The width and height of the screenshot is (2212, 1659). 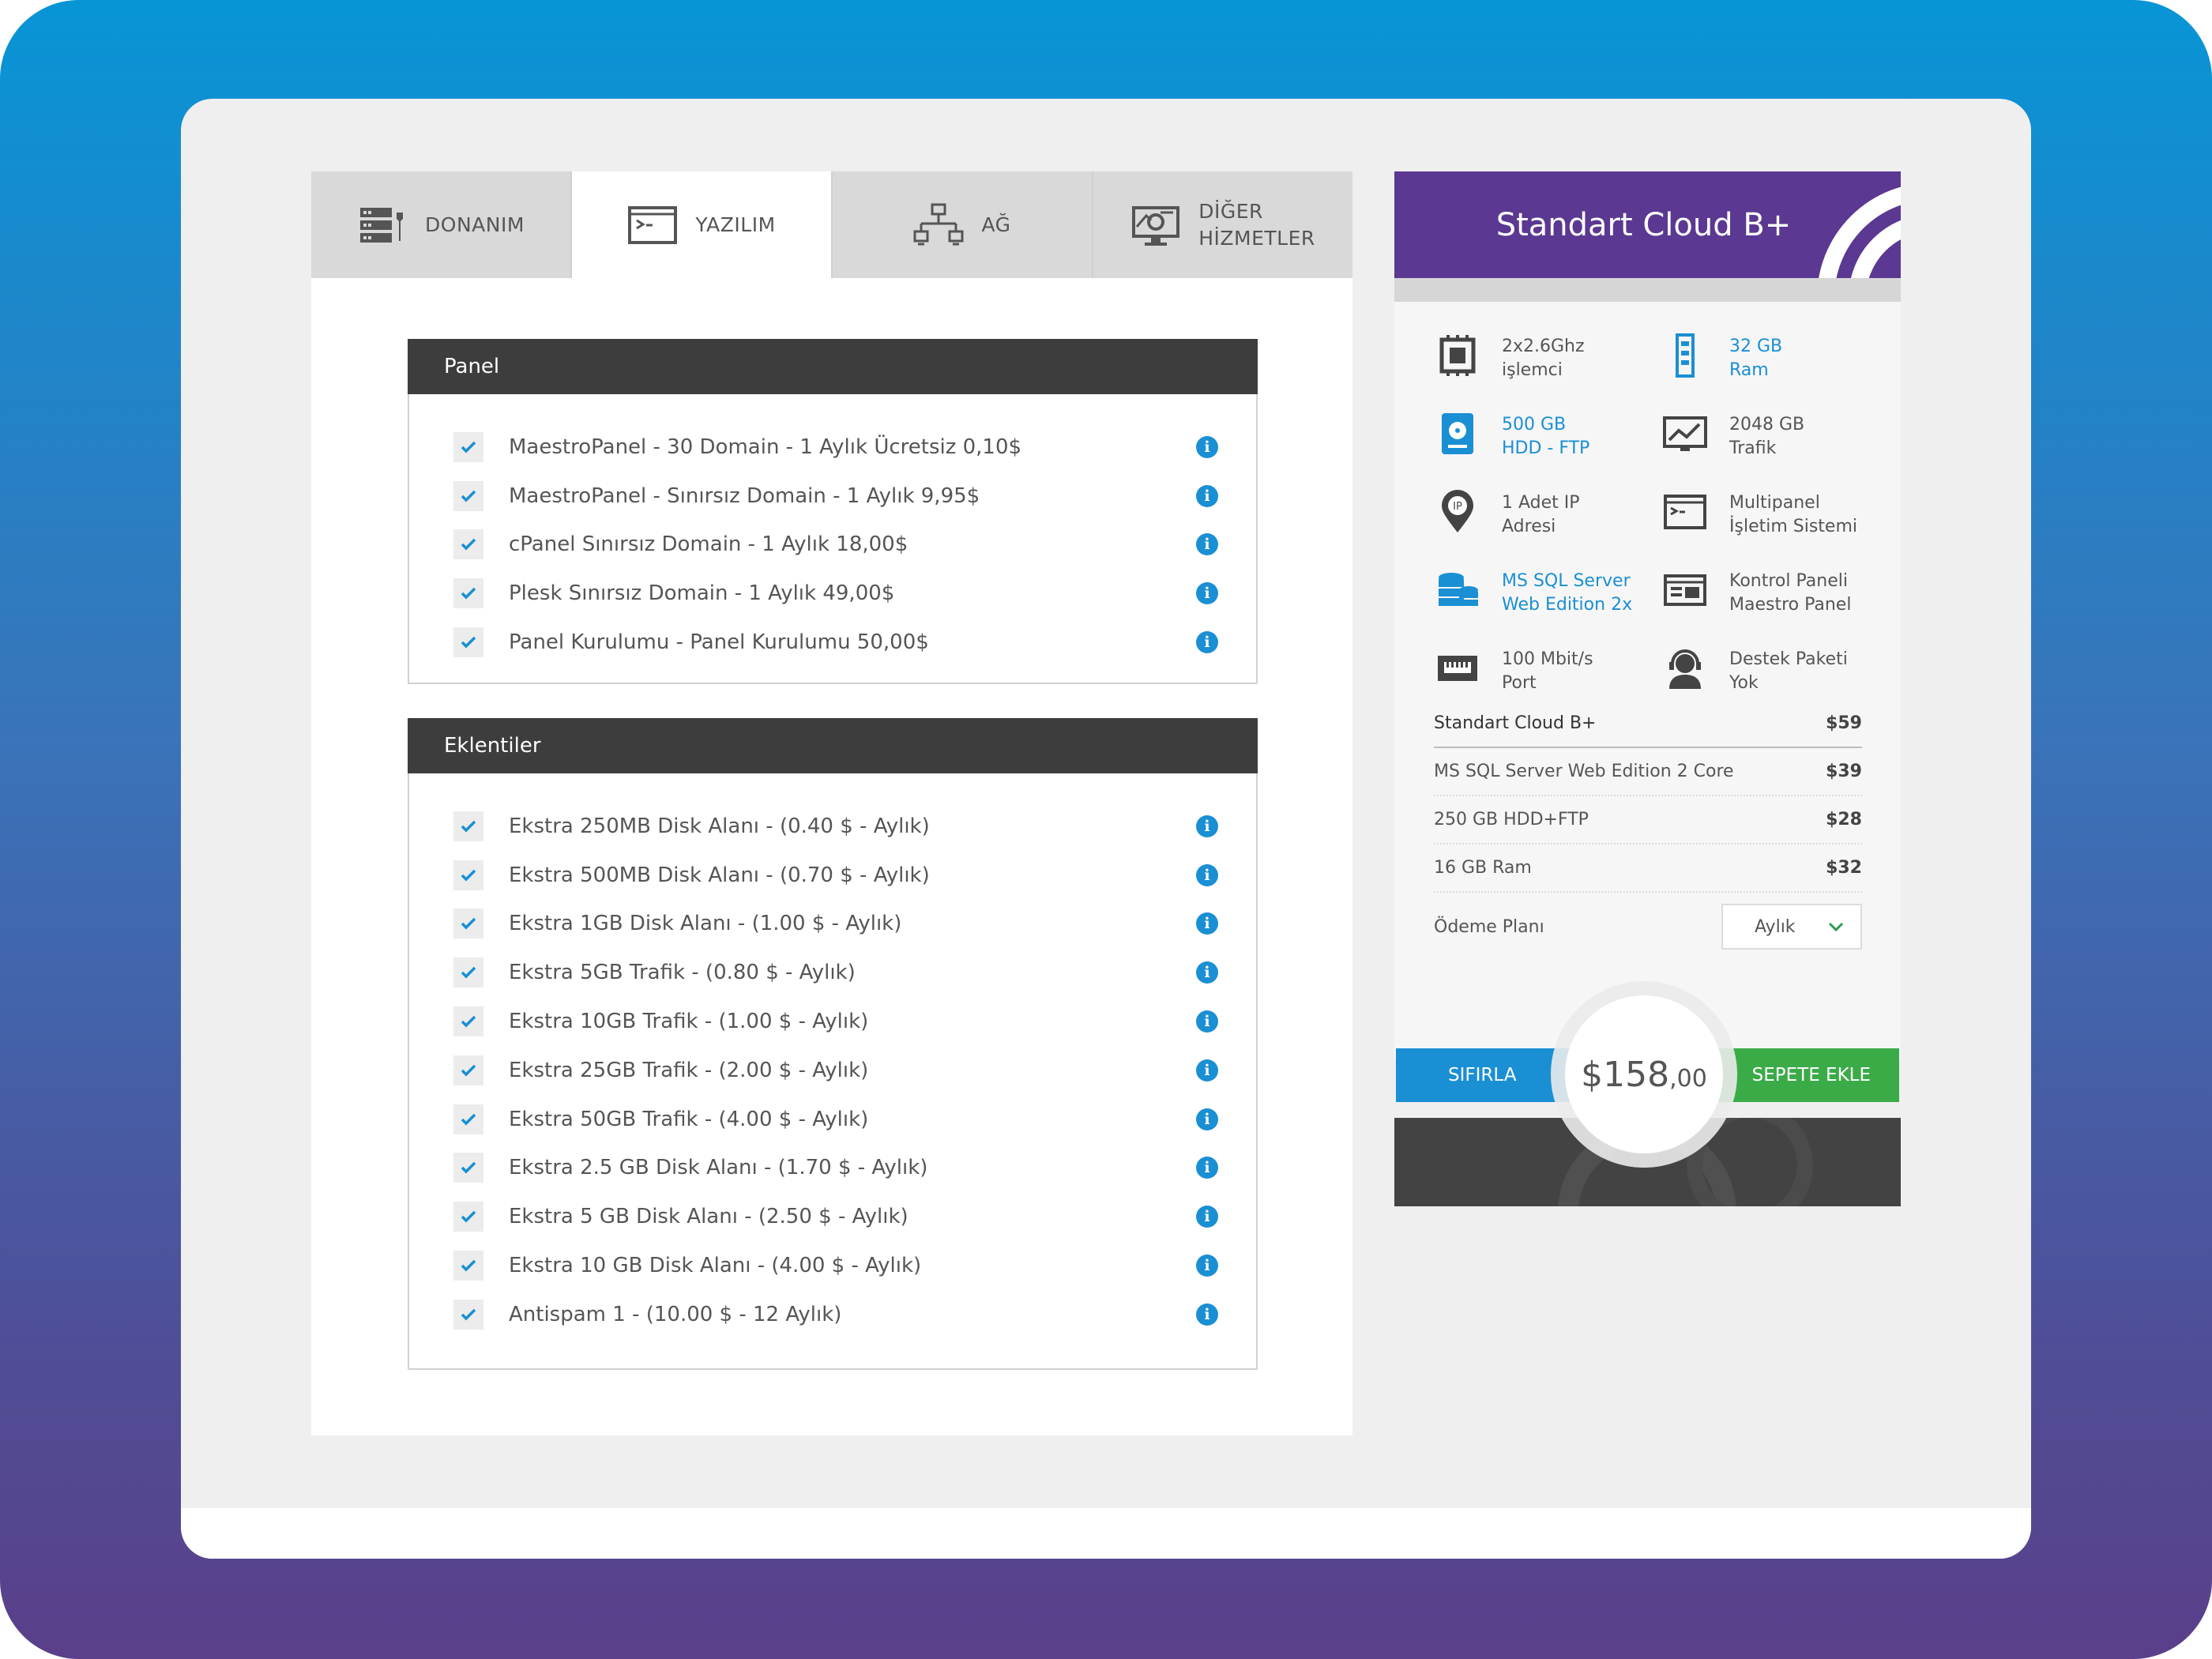 What do you see at coordinates (939, 224) in the screenshot?
I see `network-icon` at bounding box center [939, 224].